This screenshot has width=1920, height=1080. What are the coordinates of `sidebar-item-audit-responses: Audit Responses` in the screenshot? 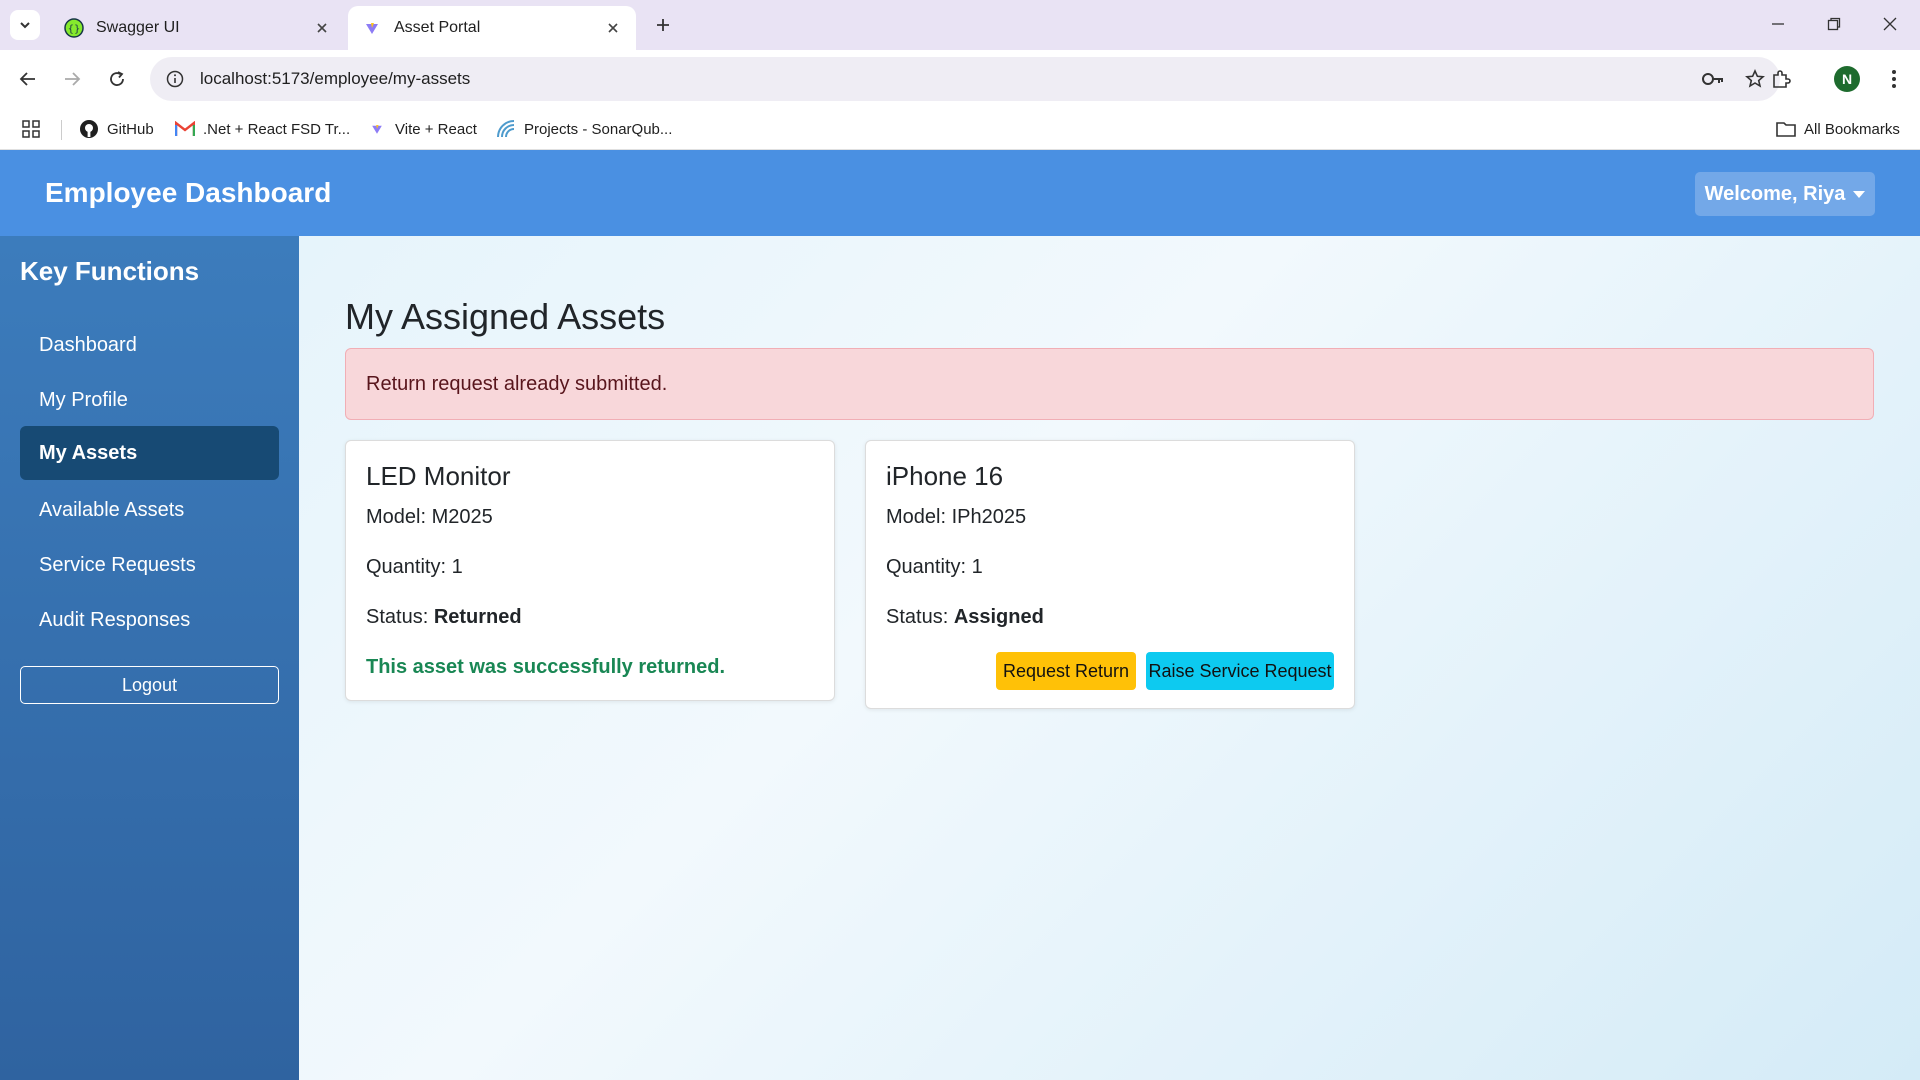 It's located at (149, 620).